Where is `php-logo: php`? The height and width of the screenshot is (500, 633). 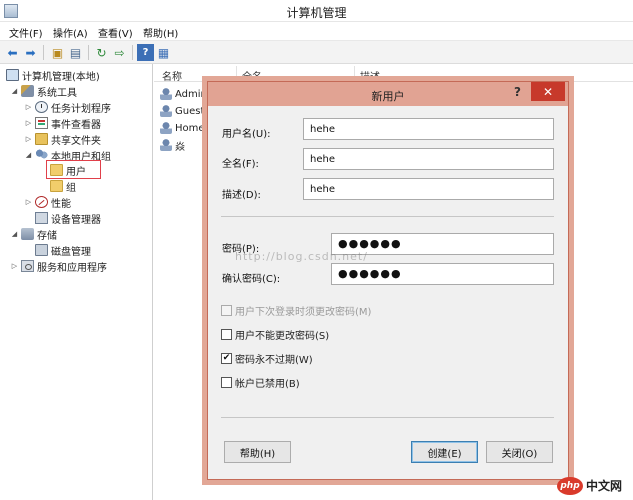
php-logo: php is located at coordinates (570, 485).